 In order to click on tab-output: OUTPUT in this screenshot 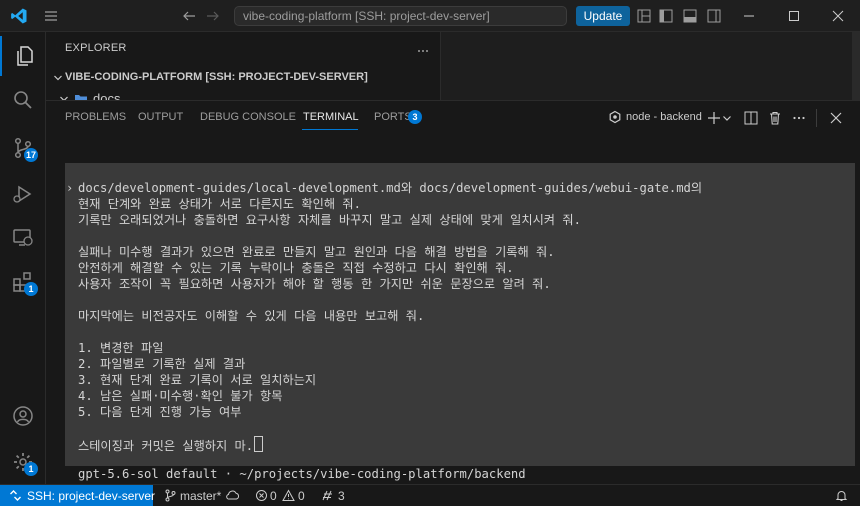, I will do `click(160, 117)`.